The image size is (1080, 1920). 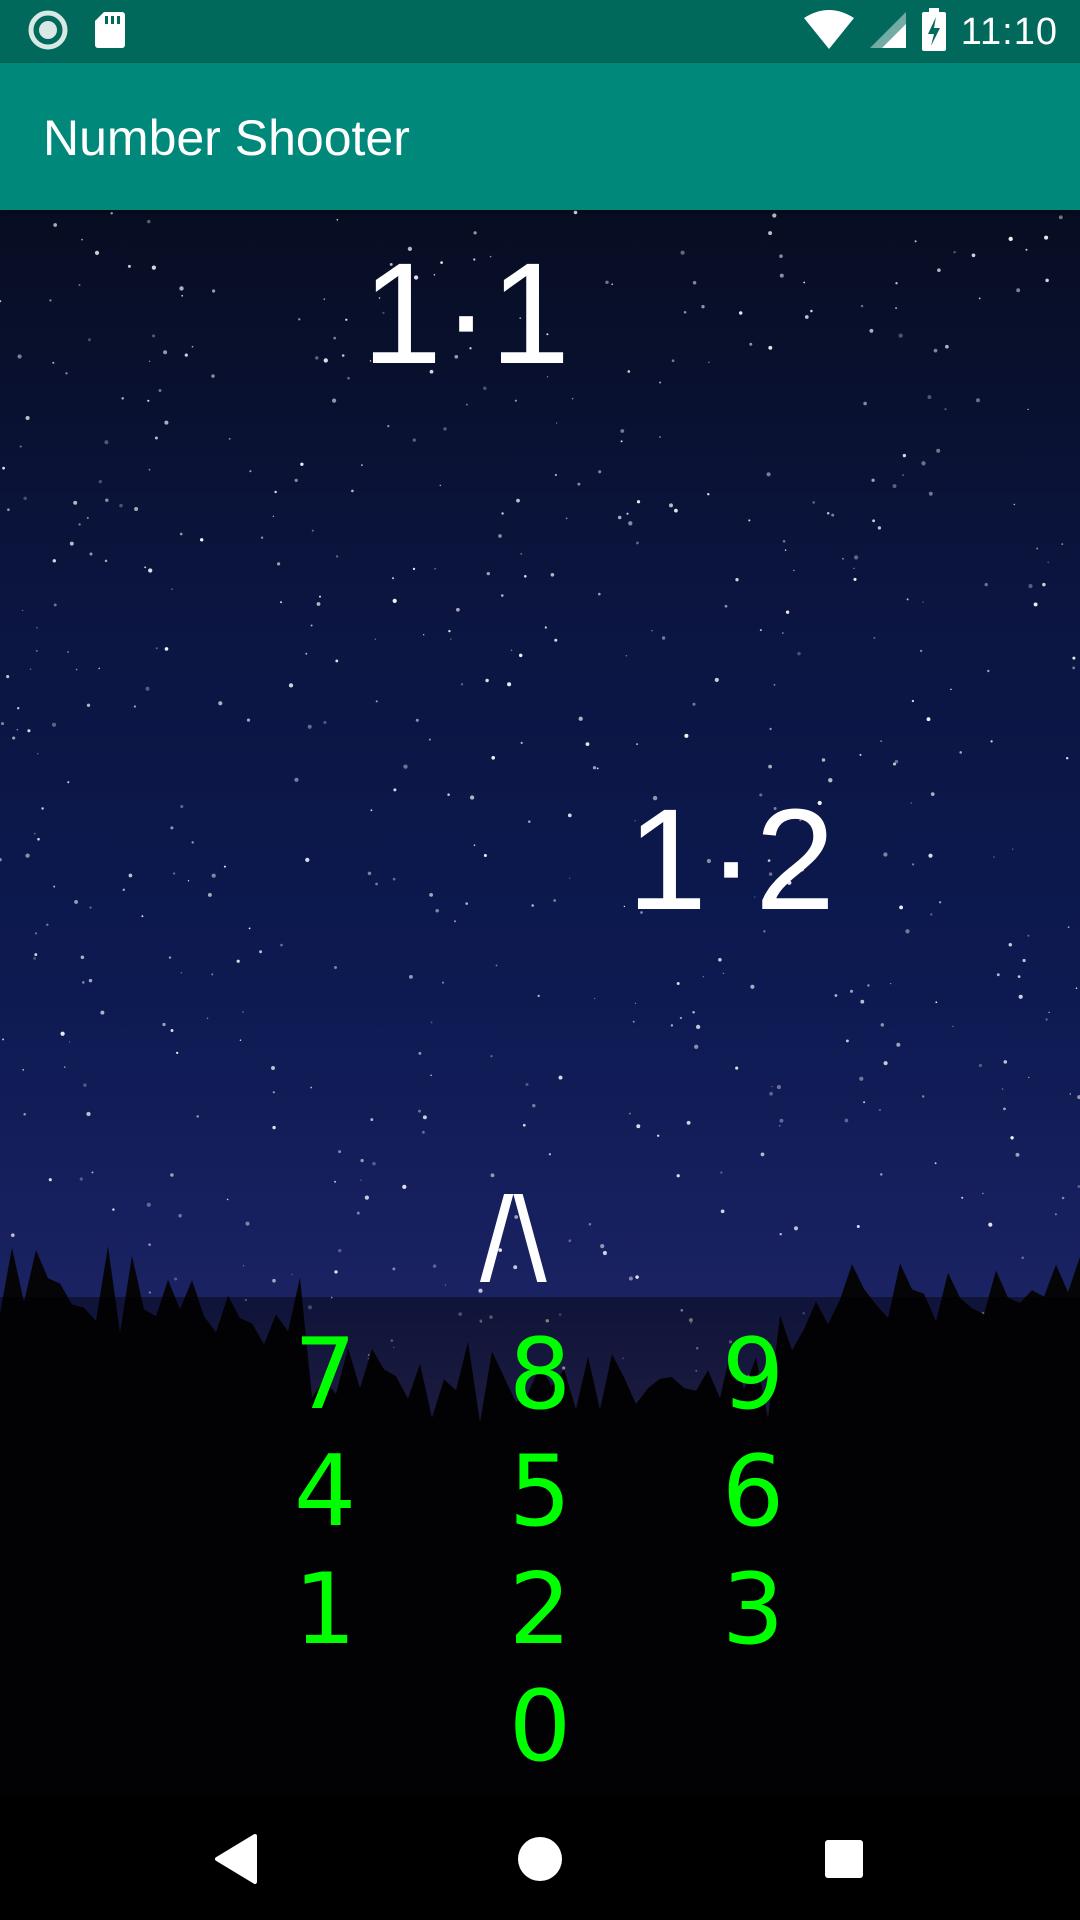 I want to click on status-bar: 11:10, so click(x=540, y=31).